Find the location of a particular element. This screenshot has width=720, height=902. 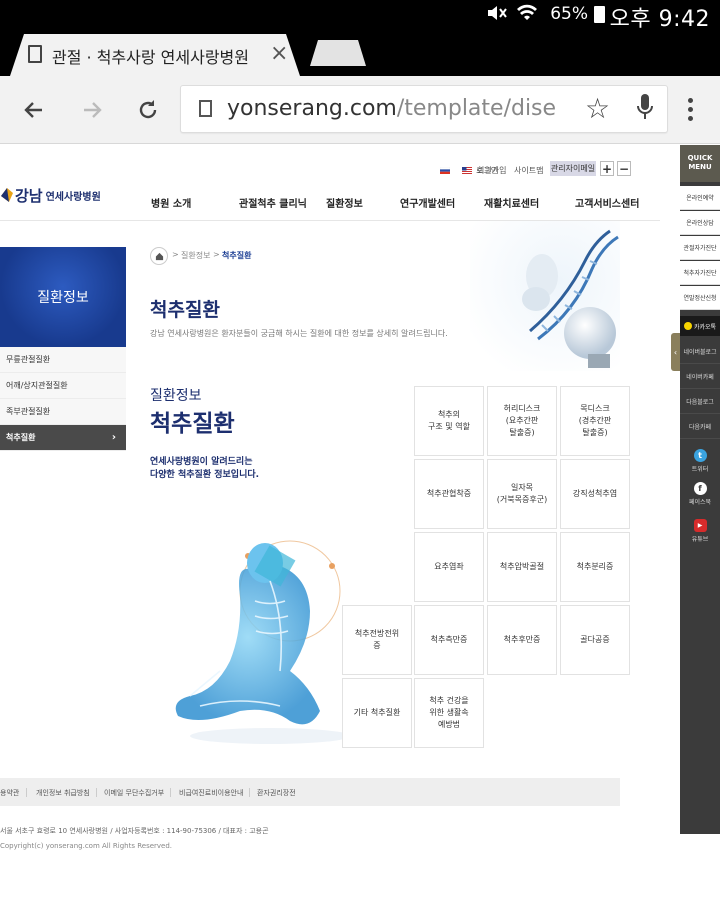

forward-button is located at coordinates (92, 110).